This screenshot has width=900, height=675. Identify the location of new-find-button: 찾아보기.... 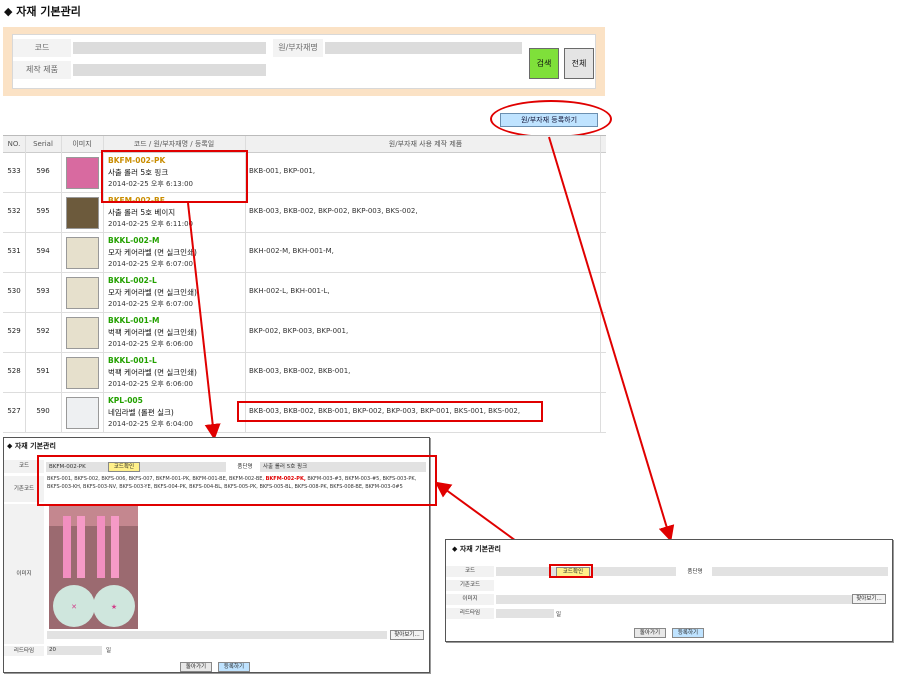
(869, 599).